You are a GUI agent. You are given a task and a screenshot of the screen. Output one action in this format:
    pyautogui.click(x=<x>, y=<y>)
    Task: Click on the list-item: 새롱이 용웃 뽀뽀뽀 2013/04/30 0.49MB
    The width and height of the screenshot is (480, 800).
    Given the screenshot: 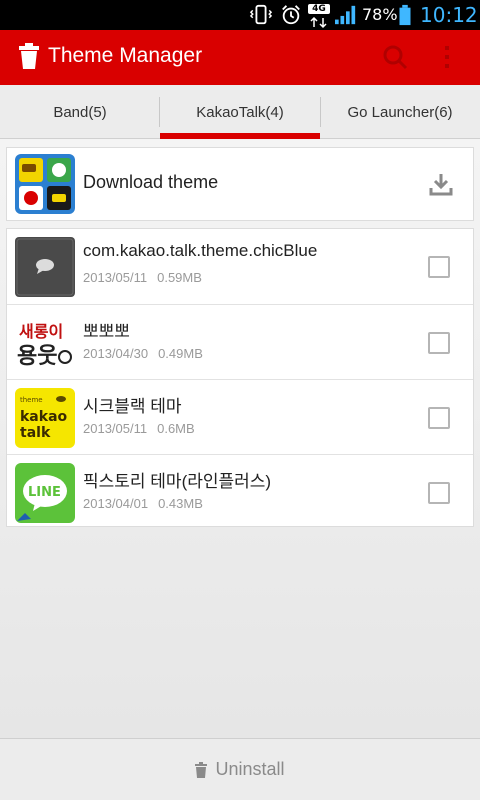 What is the action you would take?
    pyautogui.click(x=240, y=342)
    